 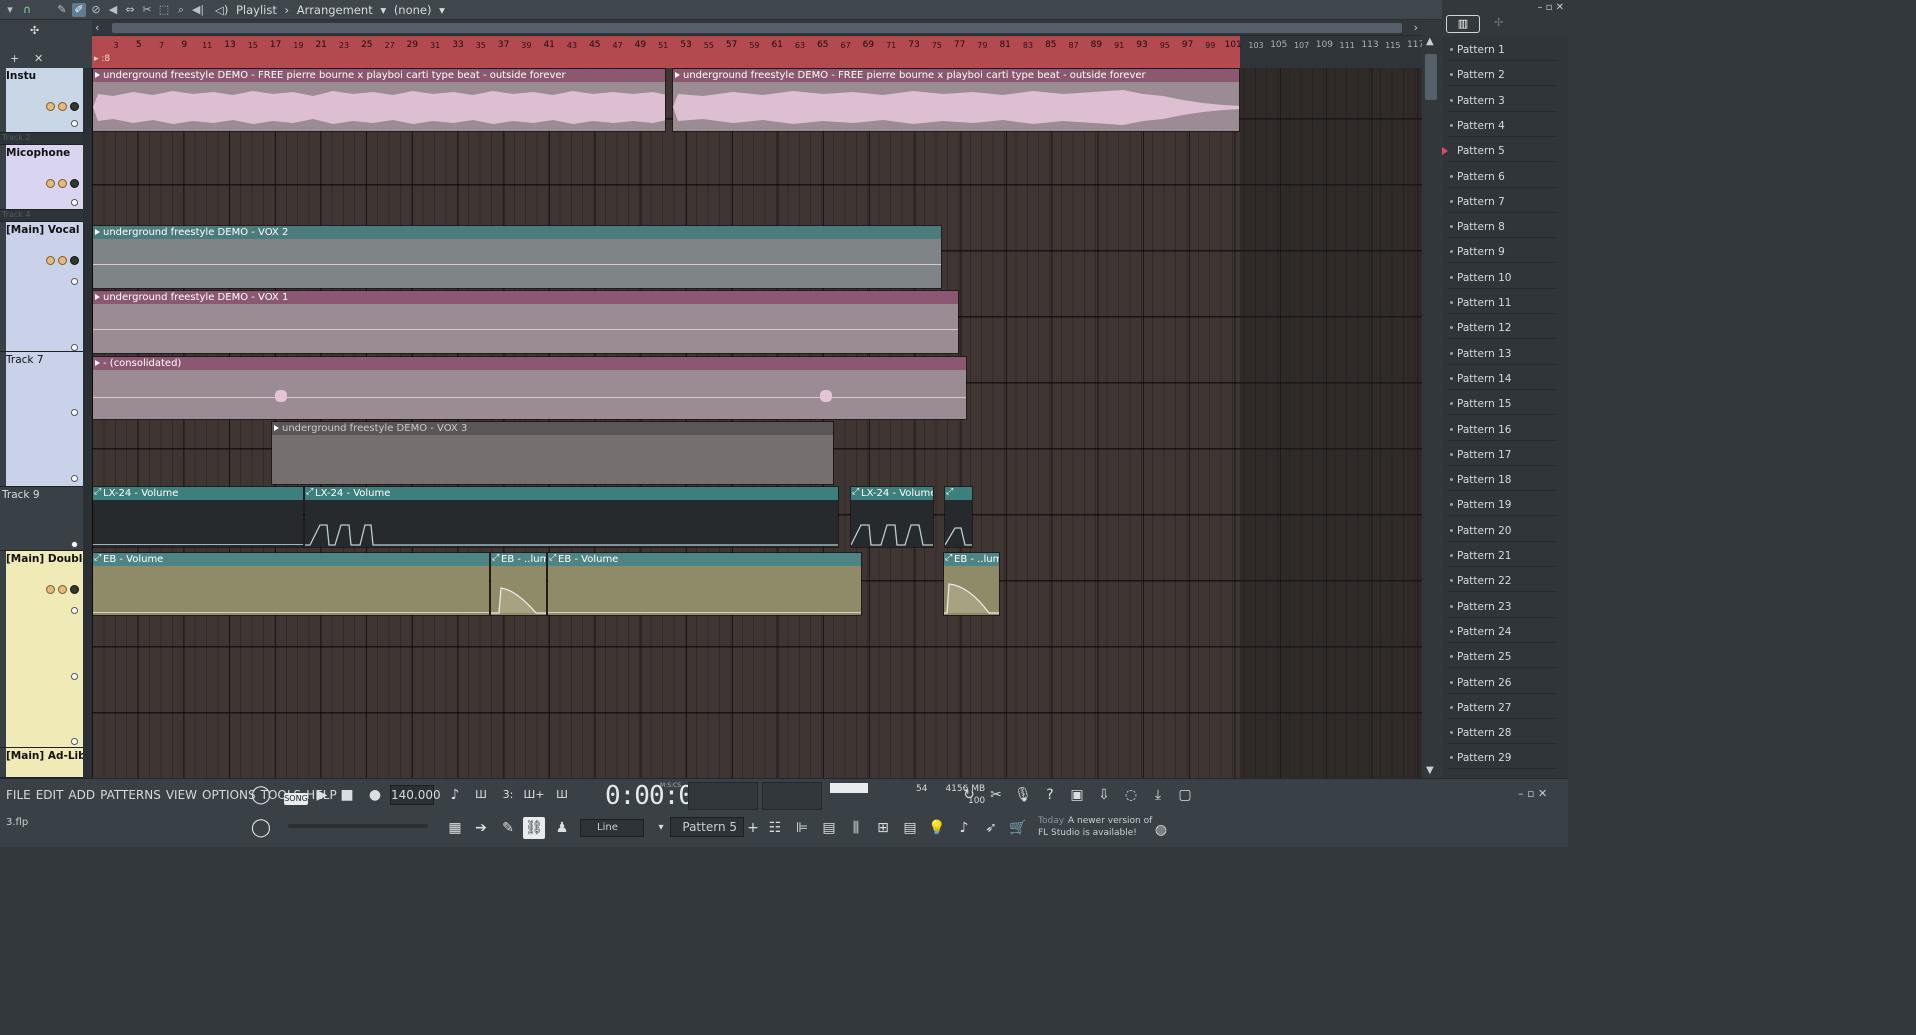 I want to click on scroll-left-icon: ‹, so click(x=97, y=27).